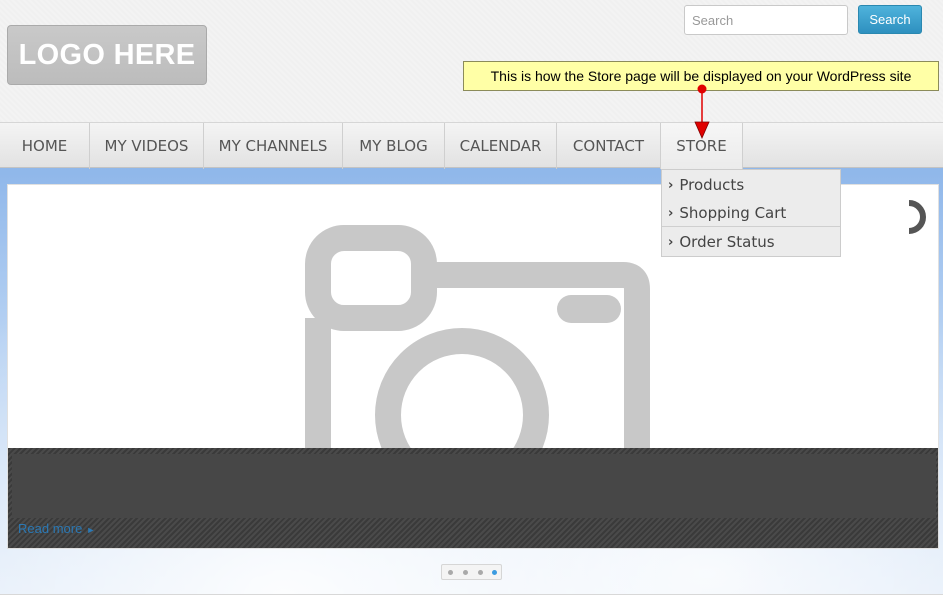 The height and width of the screenshot is (603, 943). What do you see at coordinates (917, 217) in the screenshot?
I see `spinner-icon` at bounding box center [917, 217].